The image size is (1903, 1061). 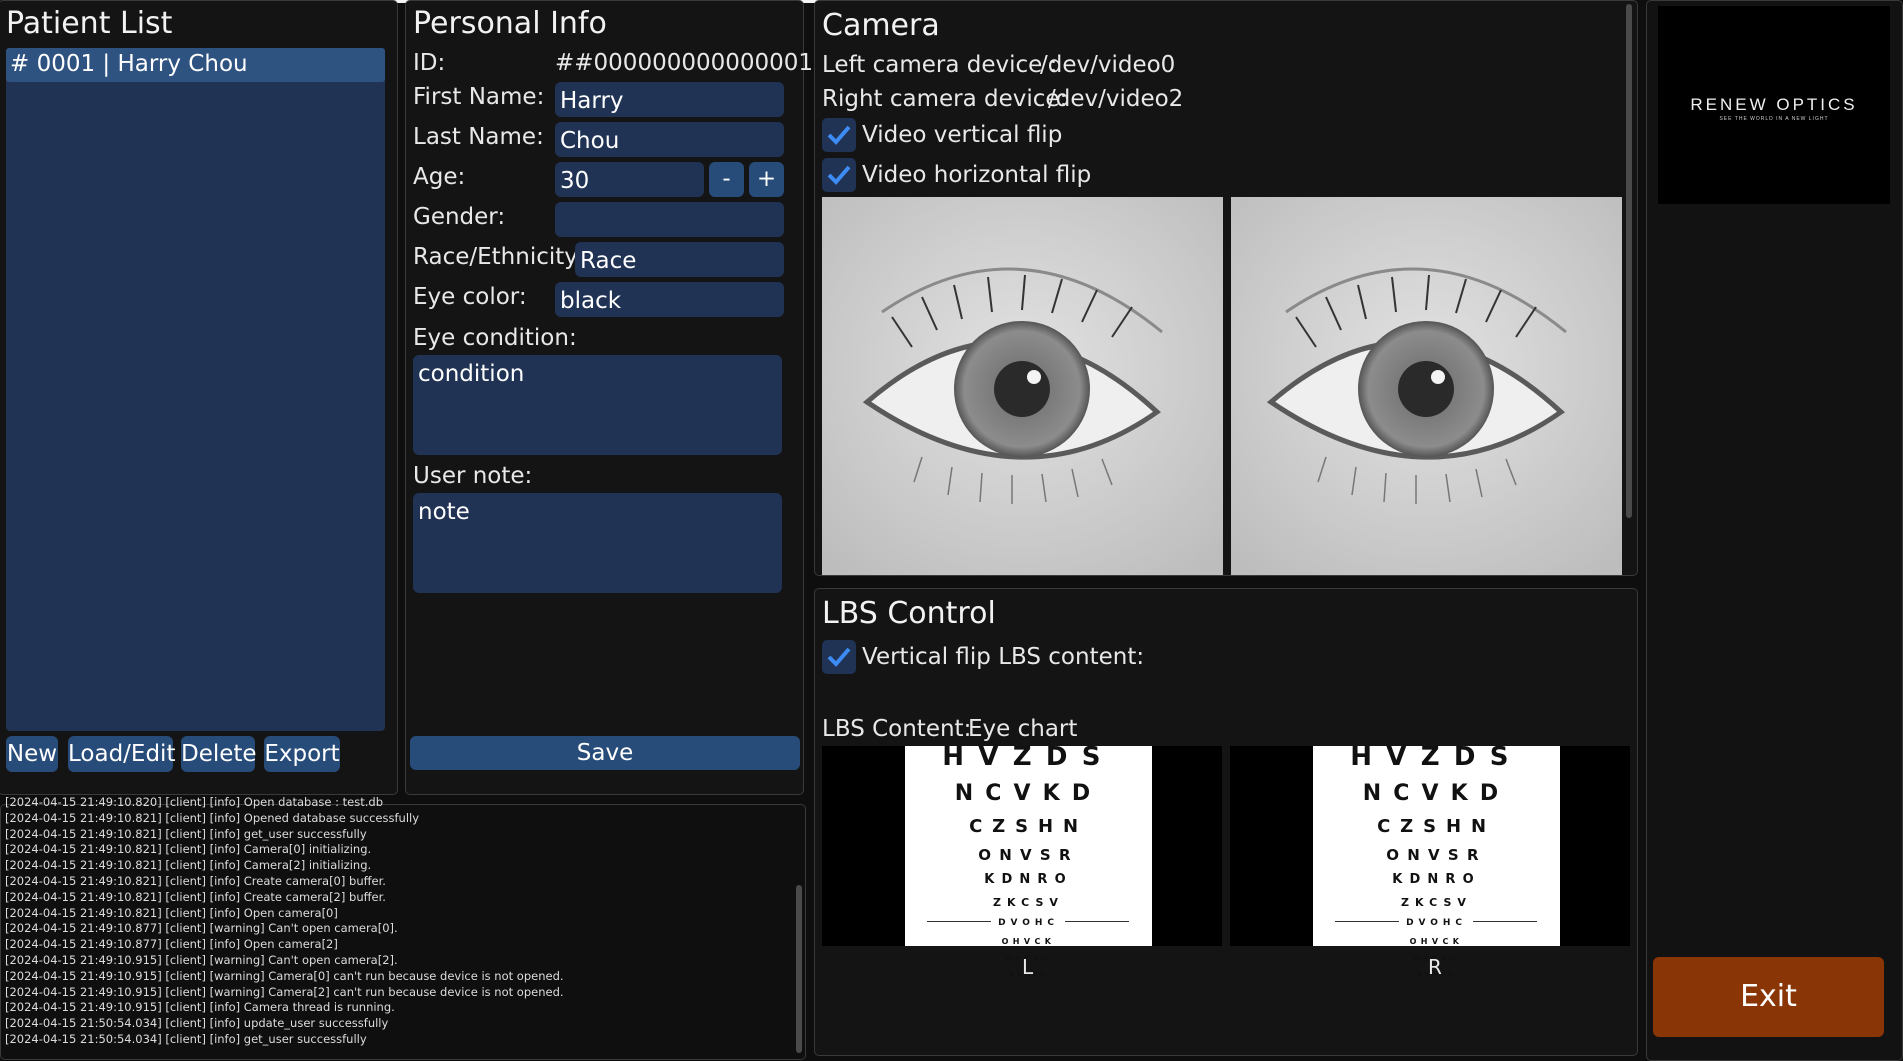 I want to click on last-name-field: Chou, so click(x=669, y=139).